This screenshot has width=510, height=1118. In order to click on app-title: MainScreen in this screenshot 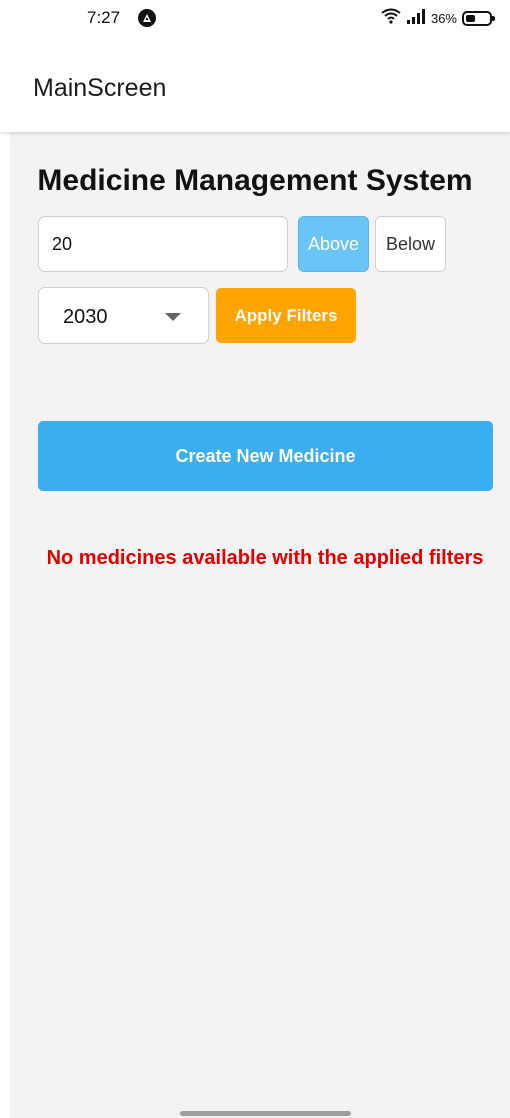, I will do `click(100, 88)`.